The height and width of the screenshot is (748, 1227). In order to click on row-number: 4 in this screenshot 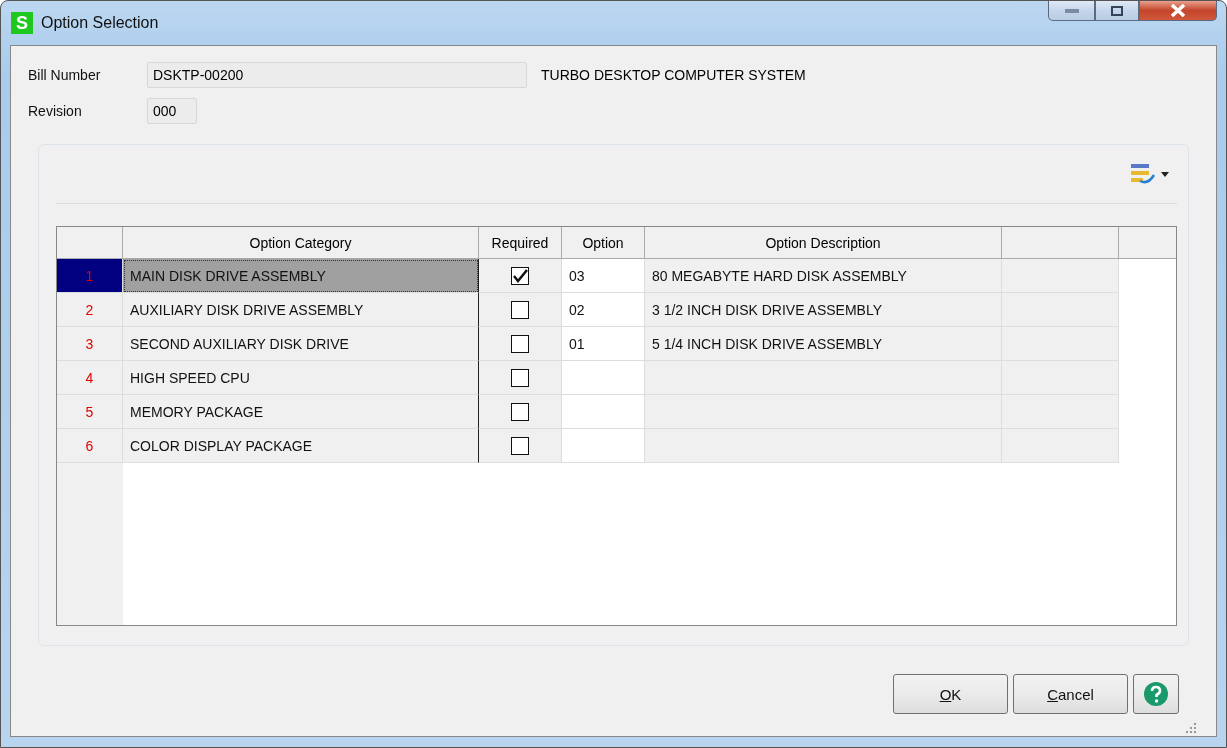, I will do `click(90, 378)`.